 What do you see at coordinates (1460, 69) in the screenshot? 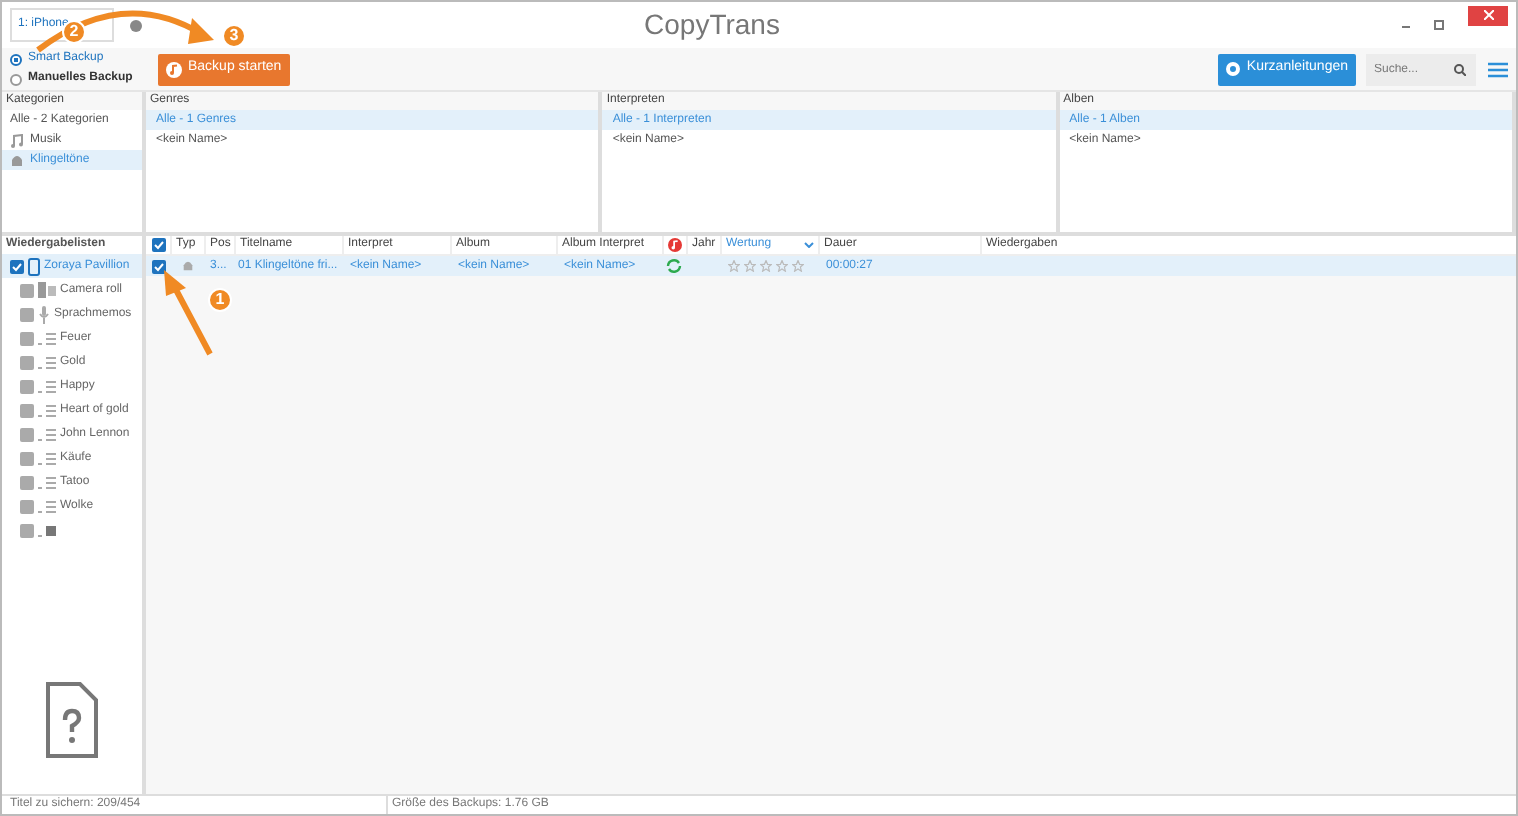
I see `search-icon` at bounding box center [1460, 69].